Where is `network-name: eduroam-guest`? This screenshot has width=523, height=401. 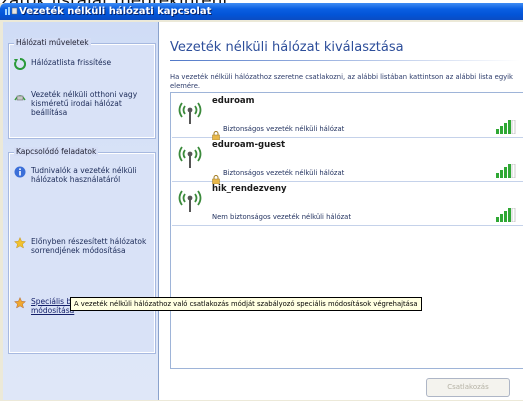
network-name: eduroam-guest is located at coordinates (249, 145).